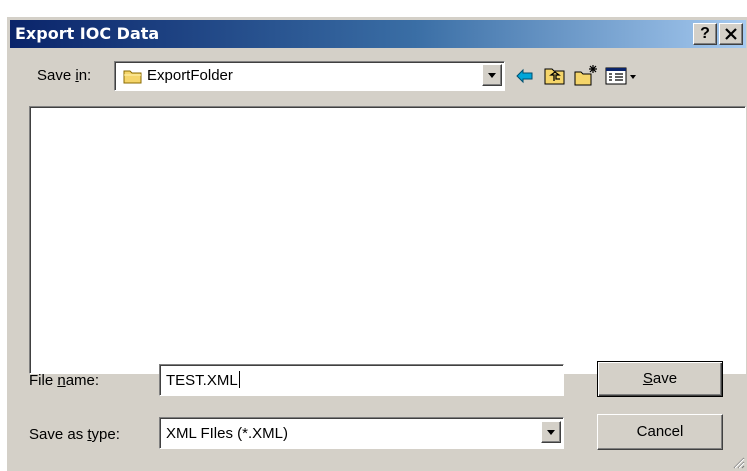 The height and width of the screenshot is (471, 747). What do you see at coordinates (227, 433) in the screenshot?
I see `save-as-type-value: XML FIles (*.XML)` at bounding box center [227, 433].